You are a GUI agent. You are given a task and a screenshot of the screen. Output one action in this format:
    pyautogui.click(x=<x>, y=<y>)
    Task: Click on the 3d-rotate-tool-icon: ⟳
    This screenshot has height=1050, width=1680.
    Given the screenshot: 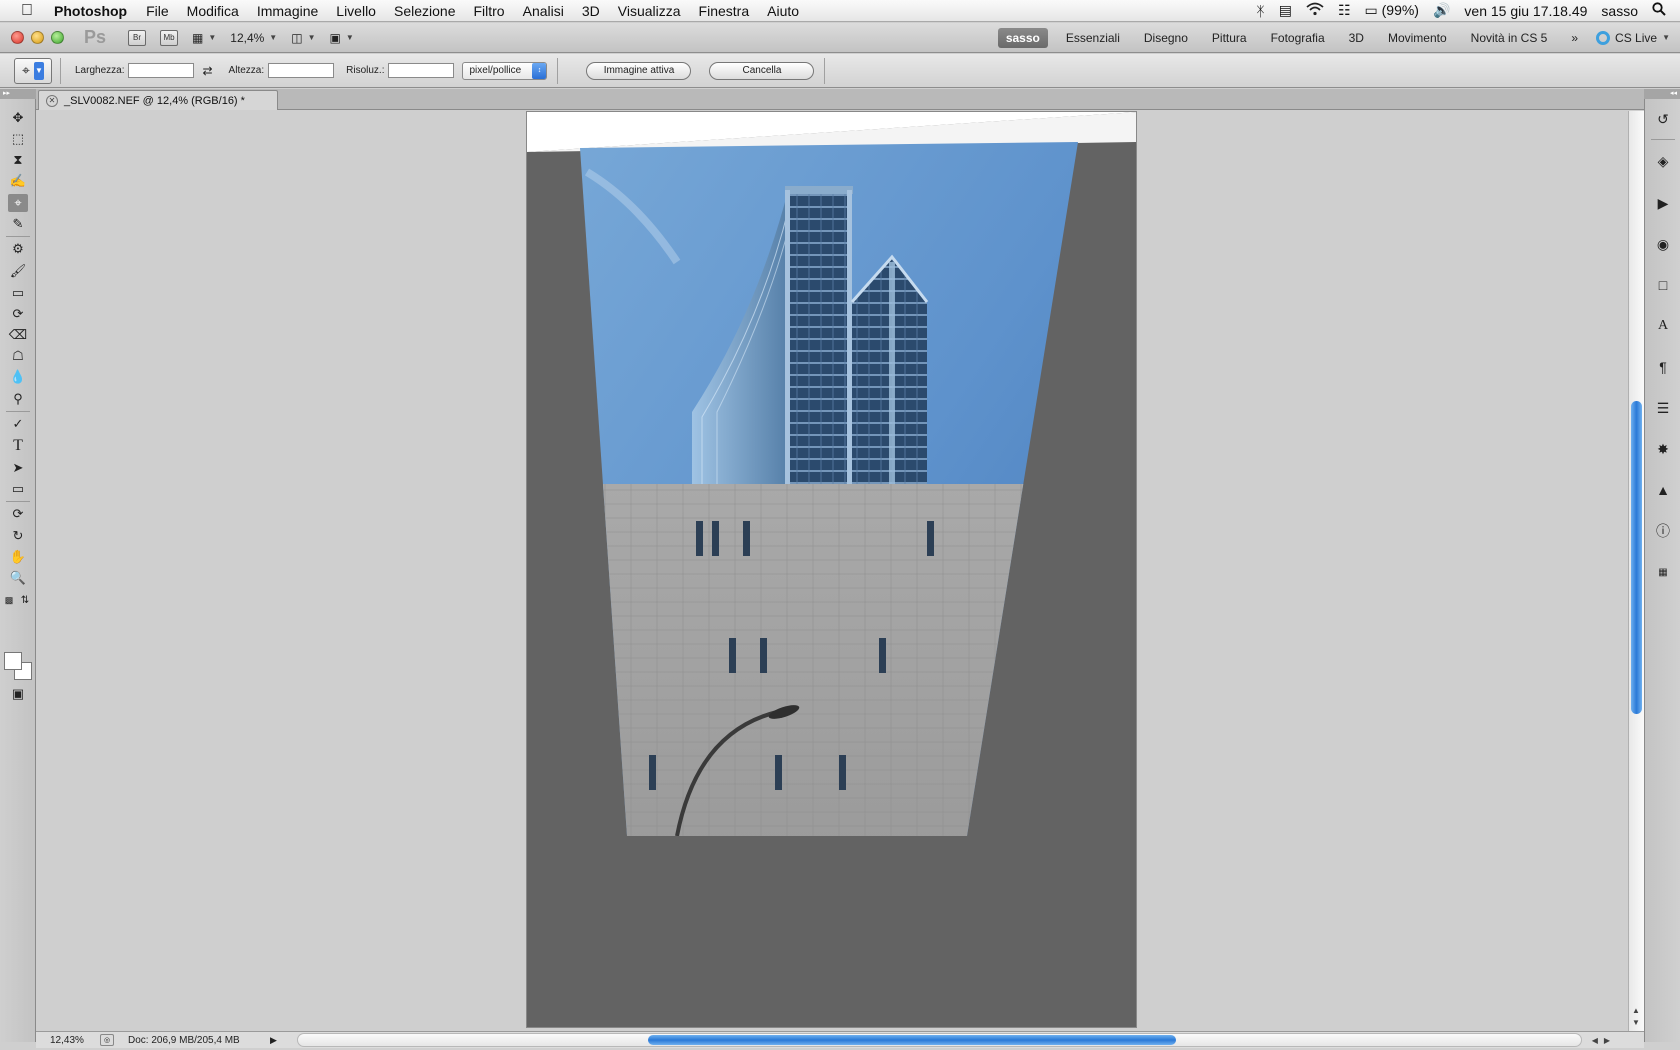 What is the action you would take?
    pyautogui.click(x=18, y=514)
    